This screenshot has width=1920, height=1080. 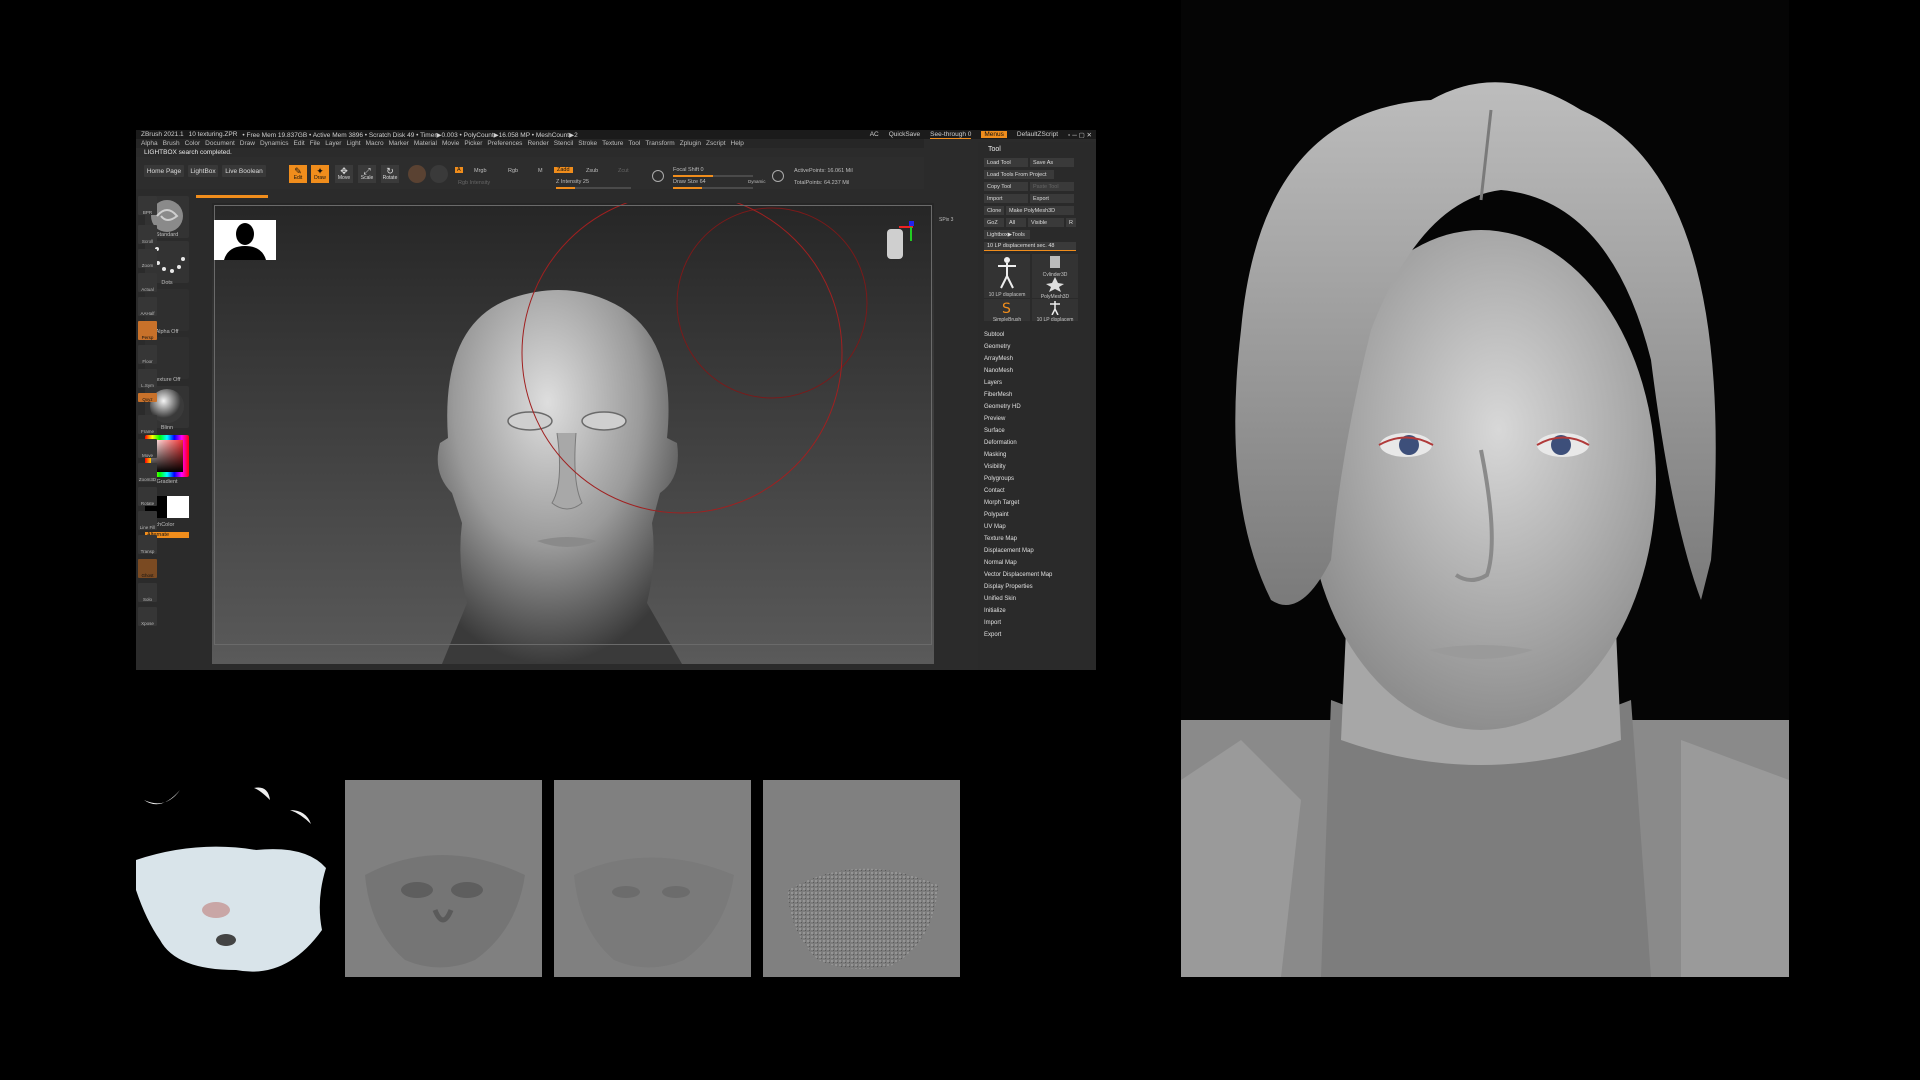 I want to click on bpr-button: BPR, so click(x=147, y=205).